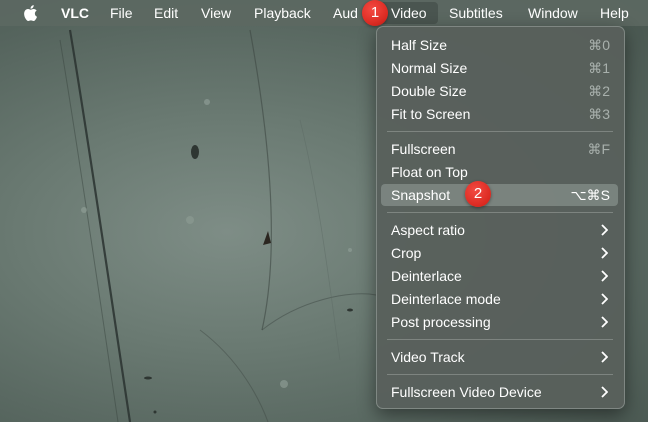 The image size is (648, 422). Describe the element at coordinates (599, 68) in the screenshot. I see `shortcut-label: ⌘1` at that location.